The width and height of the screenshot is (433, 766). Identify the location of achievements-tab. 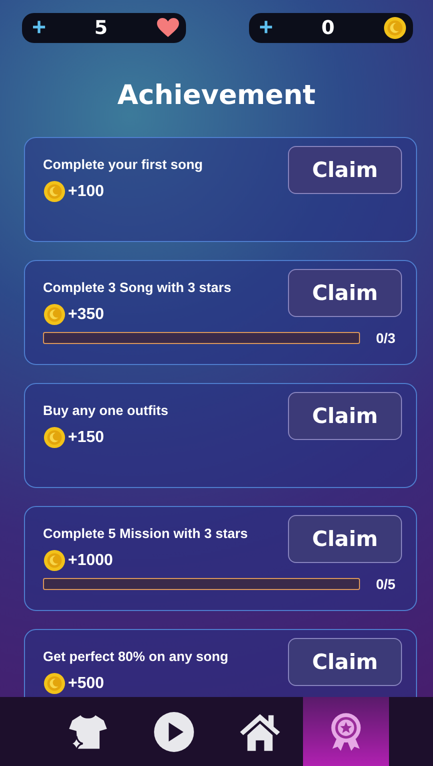
(345, 731).